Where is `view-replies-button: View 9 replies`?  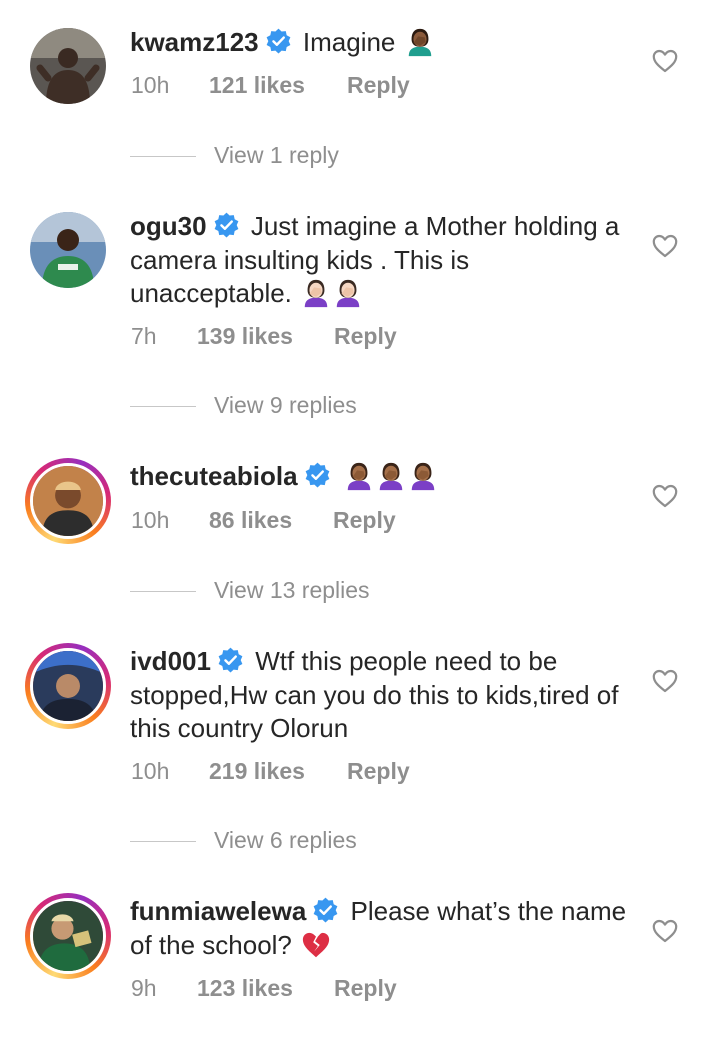
view-replies-button: View 9 replies is located at coordinates (243, 405).